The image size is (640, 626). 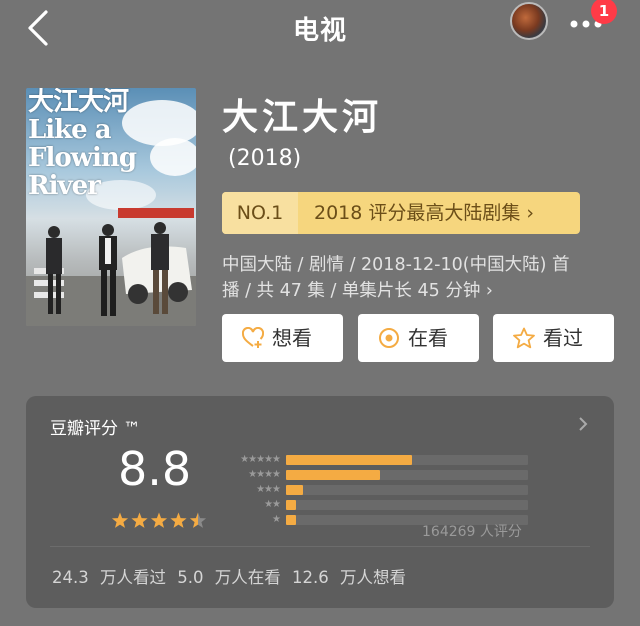 I want to click on distribution-star-labels: ★★★★★ ★★★★ ★★★ ★★ ★, so click(x=249, y=489).